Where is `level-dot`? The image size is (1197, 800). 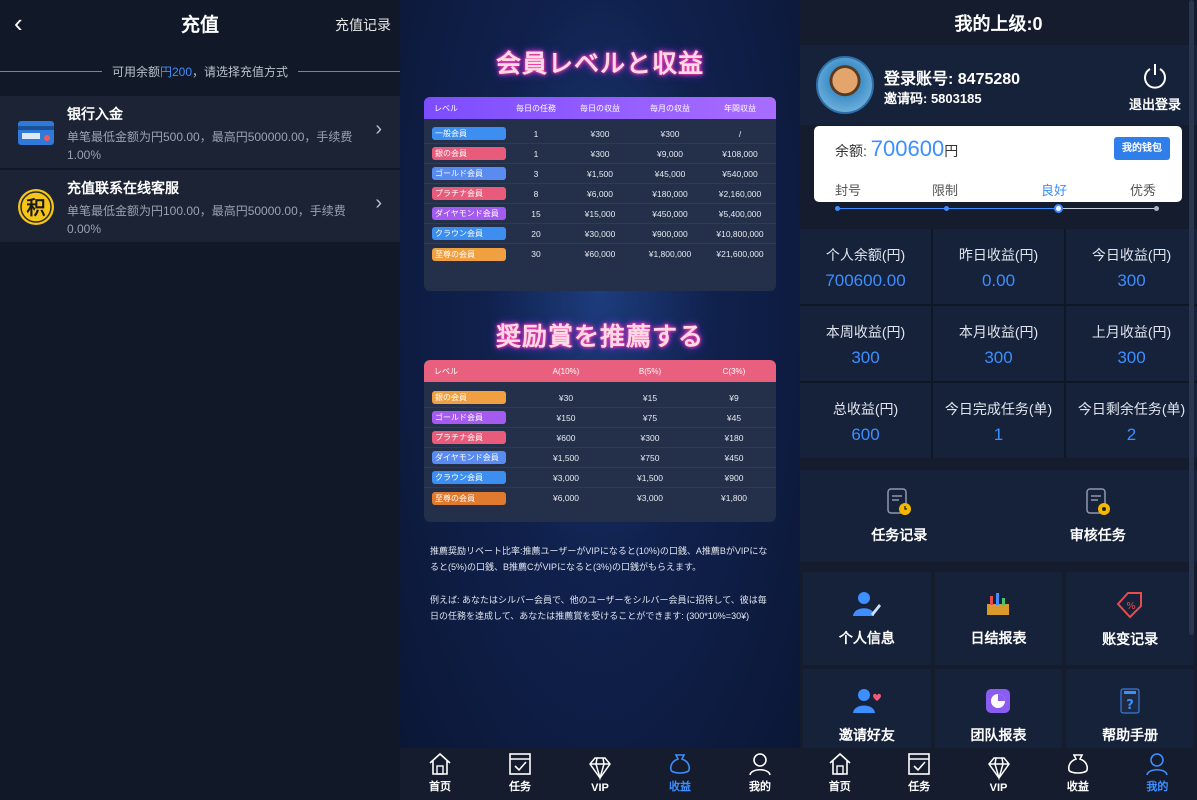
level-dot is located at coordinates (837, 208).